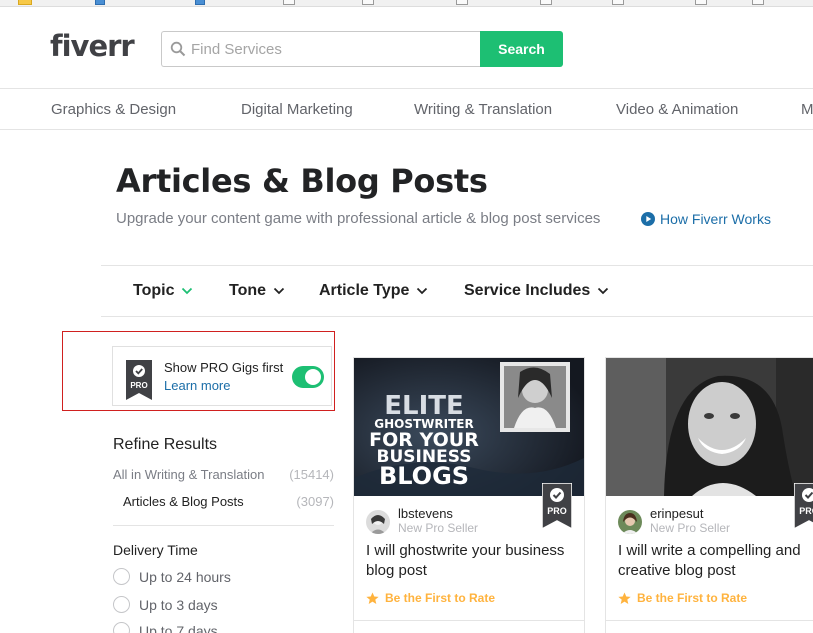 This screenshot has width=813, height=633. I want to click on filter-service-includes: Service Includes, so click(536, 291).